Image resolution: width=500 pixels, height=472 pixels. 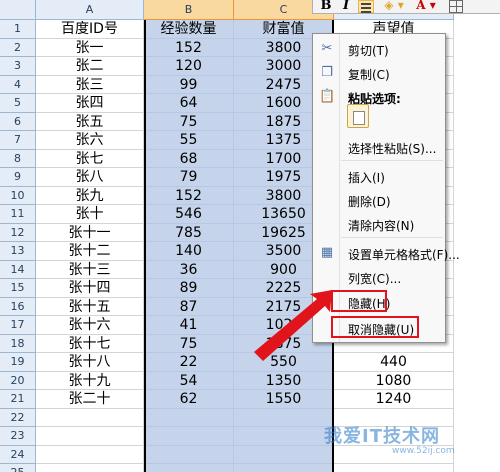 I want to click on center-align-icon, so click(x=366, y=6).